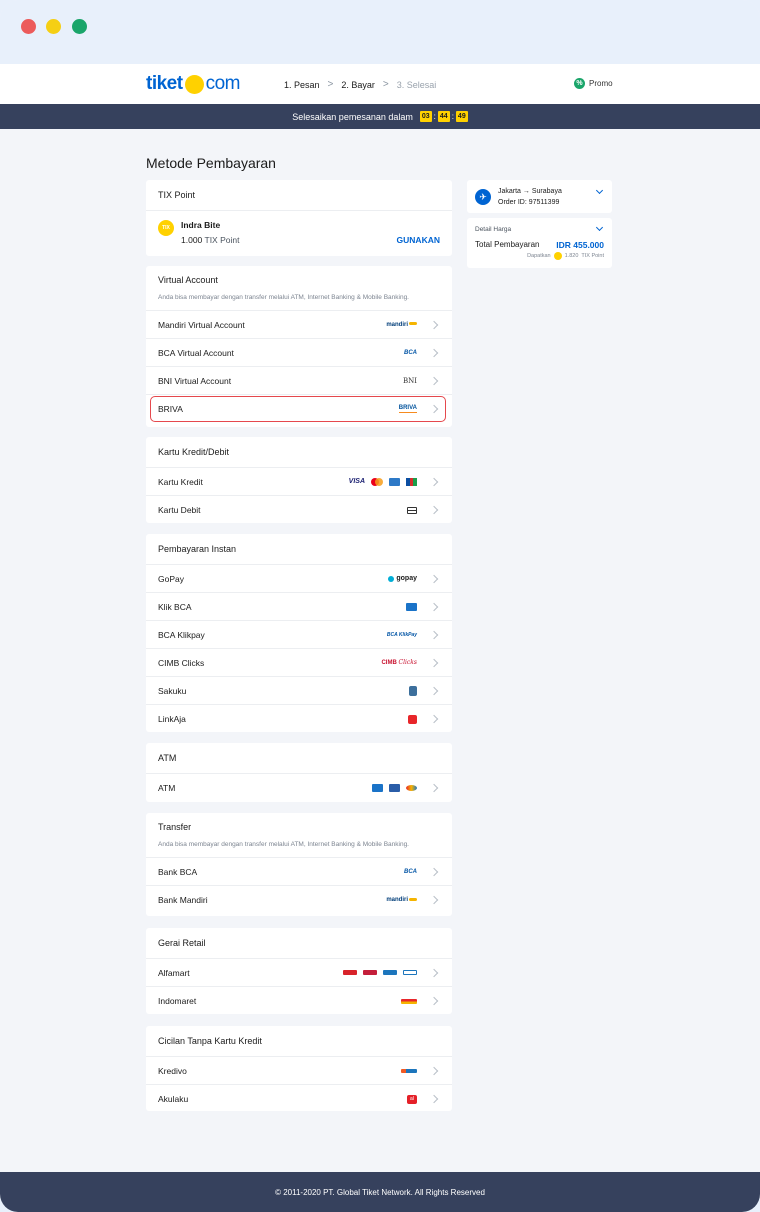  What do you see at coordinates (28, 26) in the screenshot?
I see `close-window-button` at bounding box center [28, 26].